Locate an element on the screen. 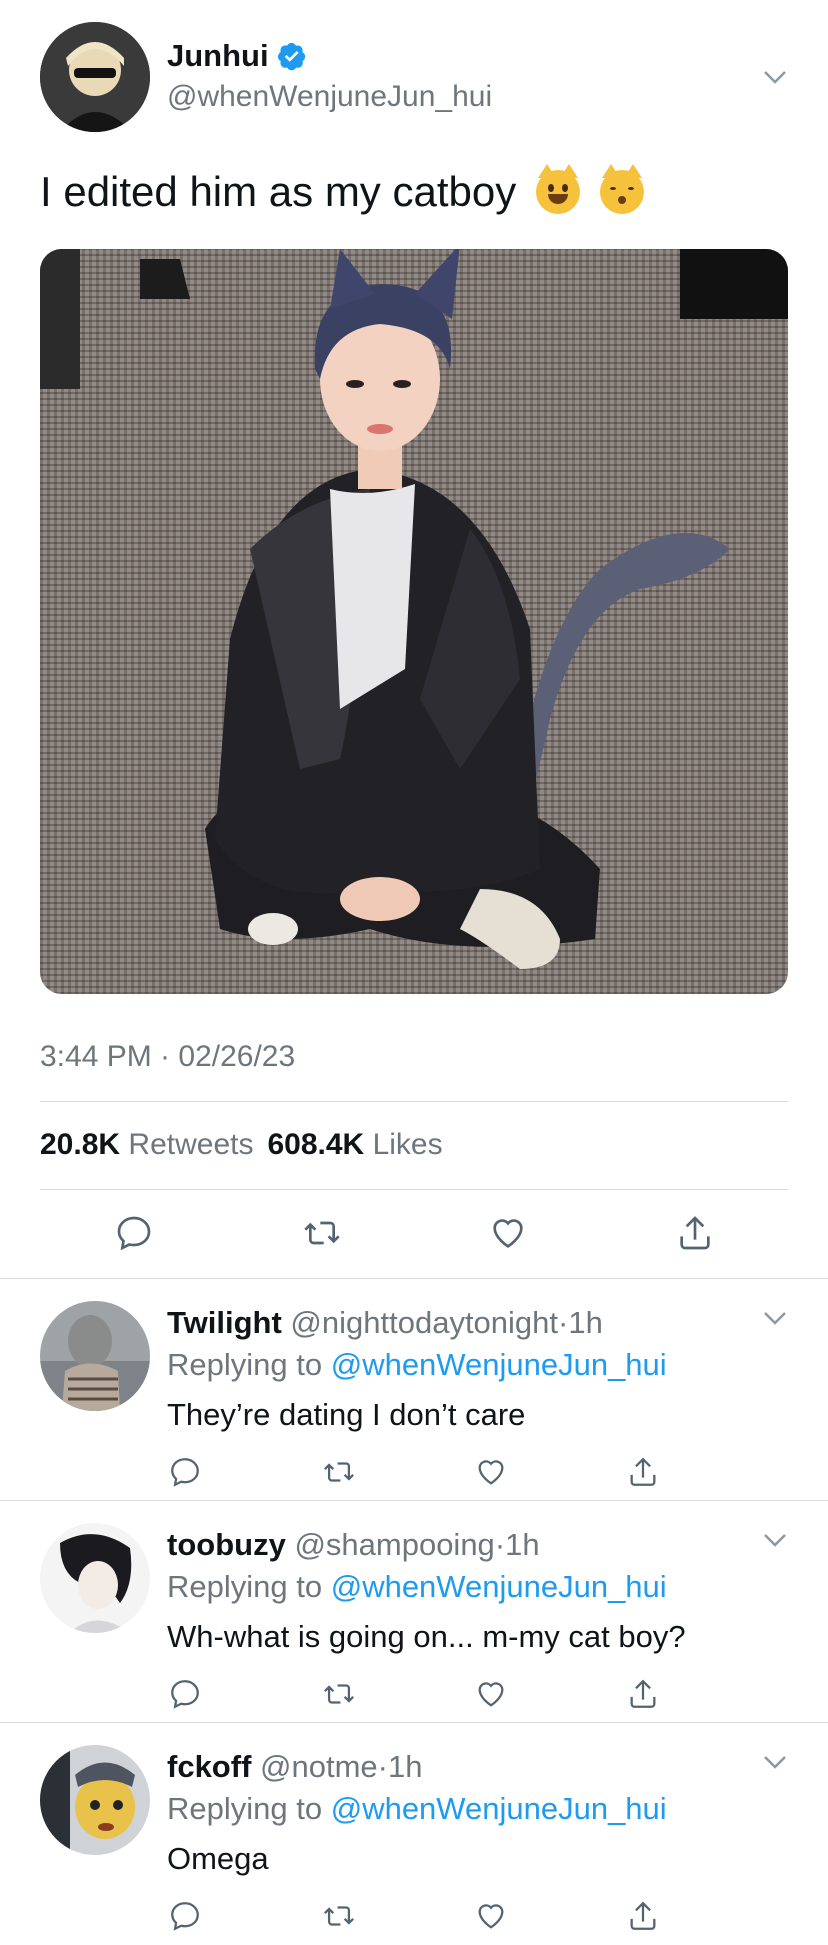  reply-author-handle: @notme is located at coordinates (319, 1766).